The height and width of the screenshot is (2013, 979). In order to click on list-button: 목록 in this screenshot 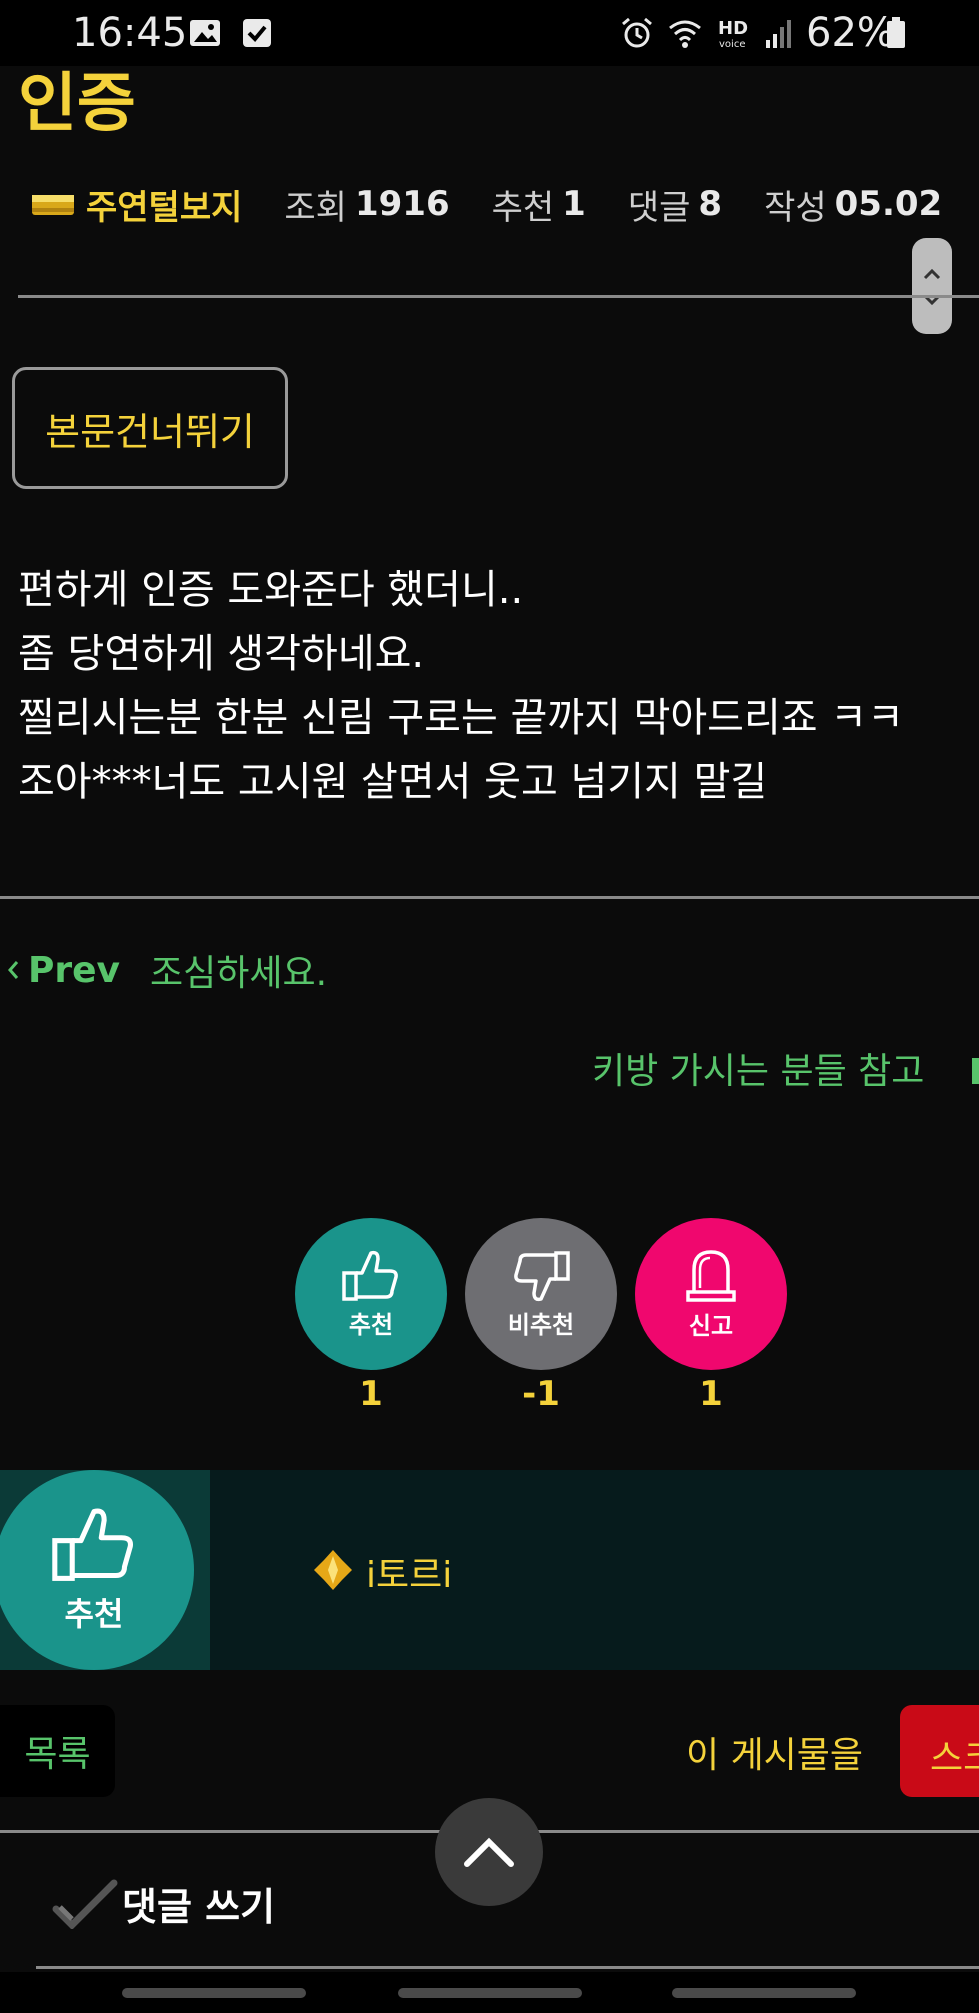, I will do `click(57, 1751)`.